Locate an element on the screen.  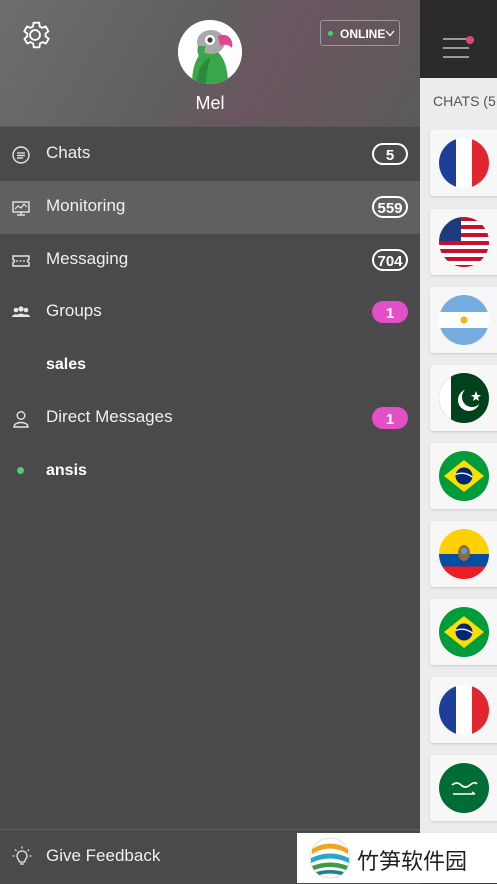
monitor-icon is located at coordinates (21, 208).